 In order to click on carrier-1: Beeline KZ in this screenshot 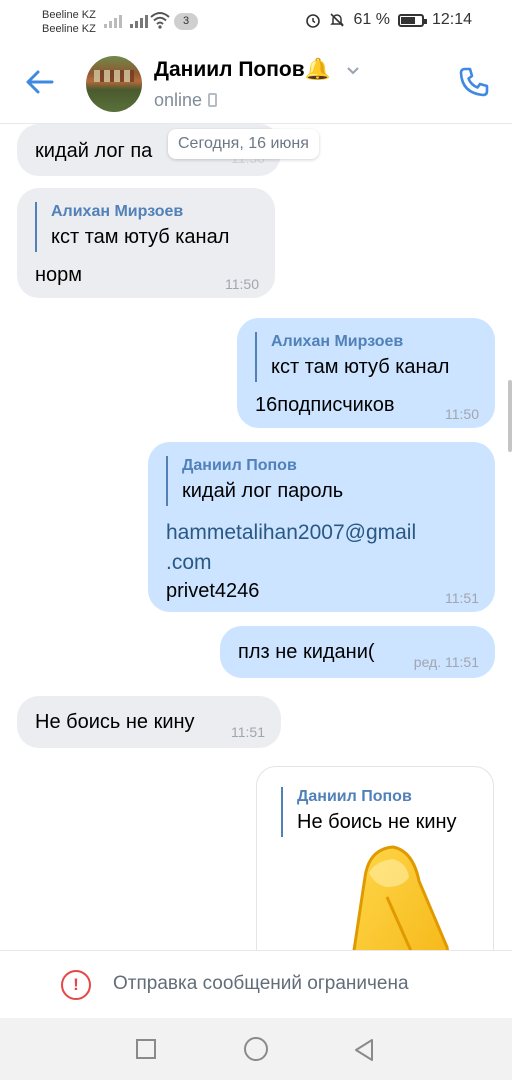, I will do `click(69, 15)`.